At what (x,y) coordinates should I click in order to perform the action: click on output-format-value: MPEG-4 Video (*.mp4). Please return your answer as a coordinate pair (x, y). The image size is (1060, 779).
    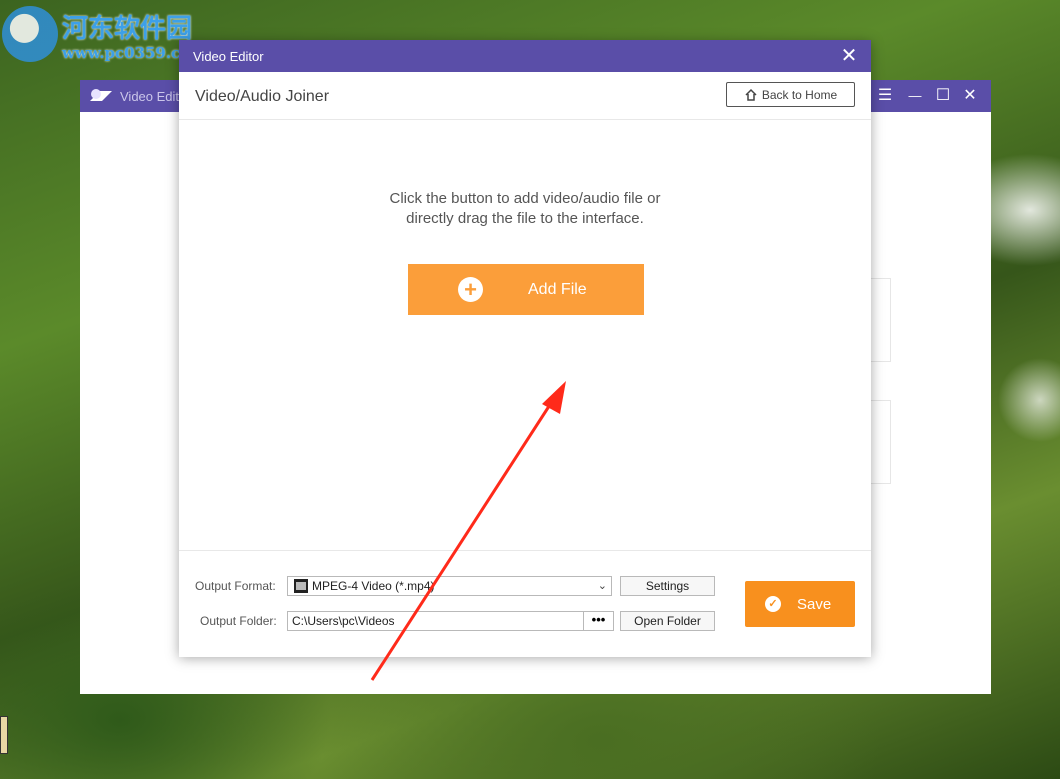
    Looking at the image, I should click on (373, 586).